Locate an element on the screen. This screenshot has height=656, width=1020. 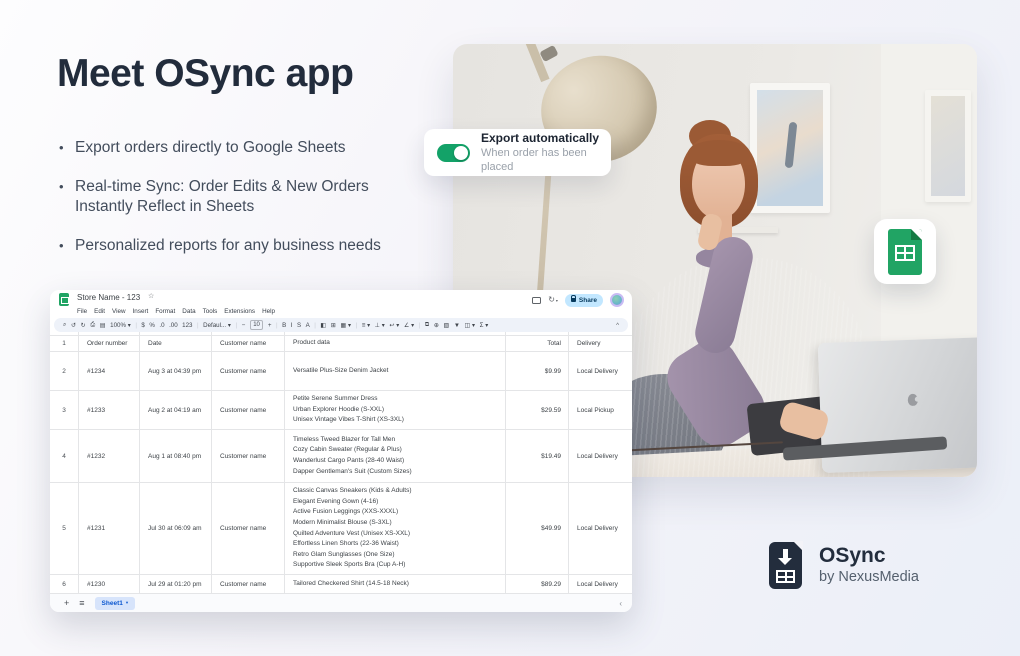
menu-item-extensions: Extensions is located at coordinates (239, 311).